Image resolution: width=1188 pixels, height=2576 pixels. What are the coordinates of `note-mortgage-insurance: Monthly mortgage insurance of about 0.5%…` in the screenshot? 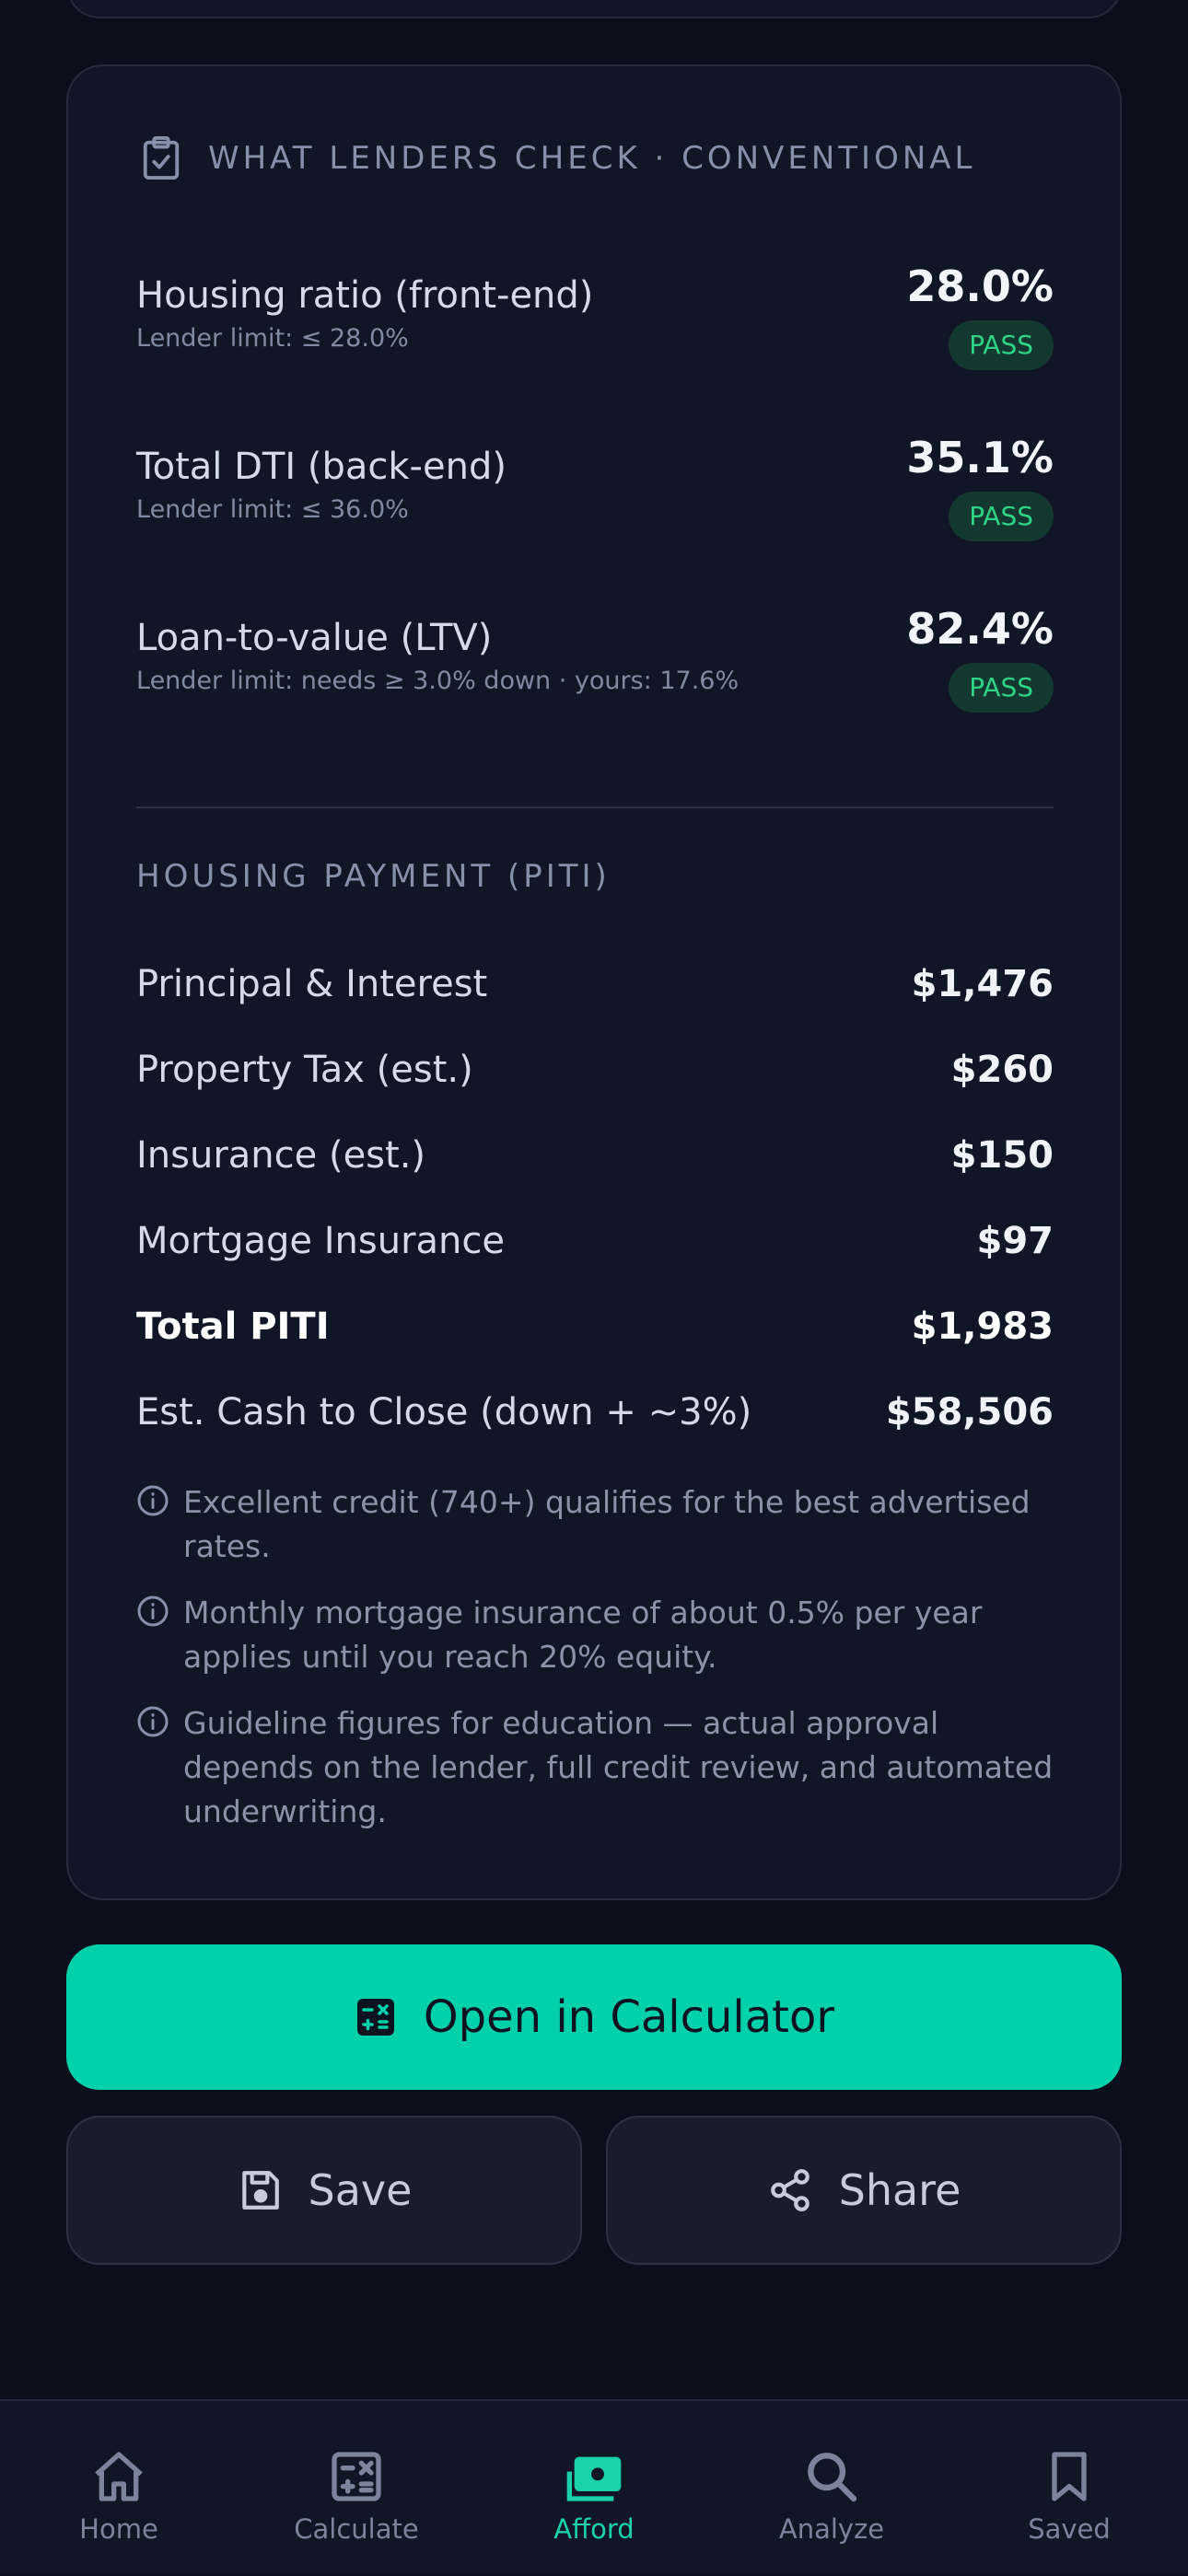 It's located at (595, 1635).